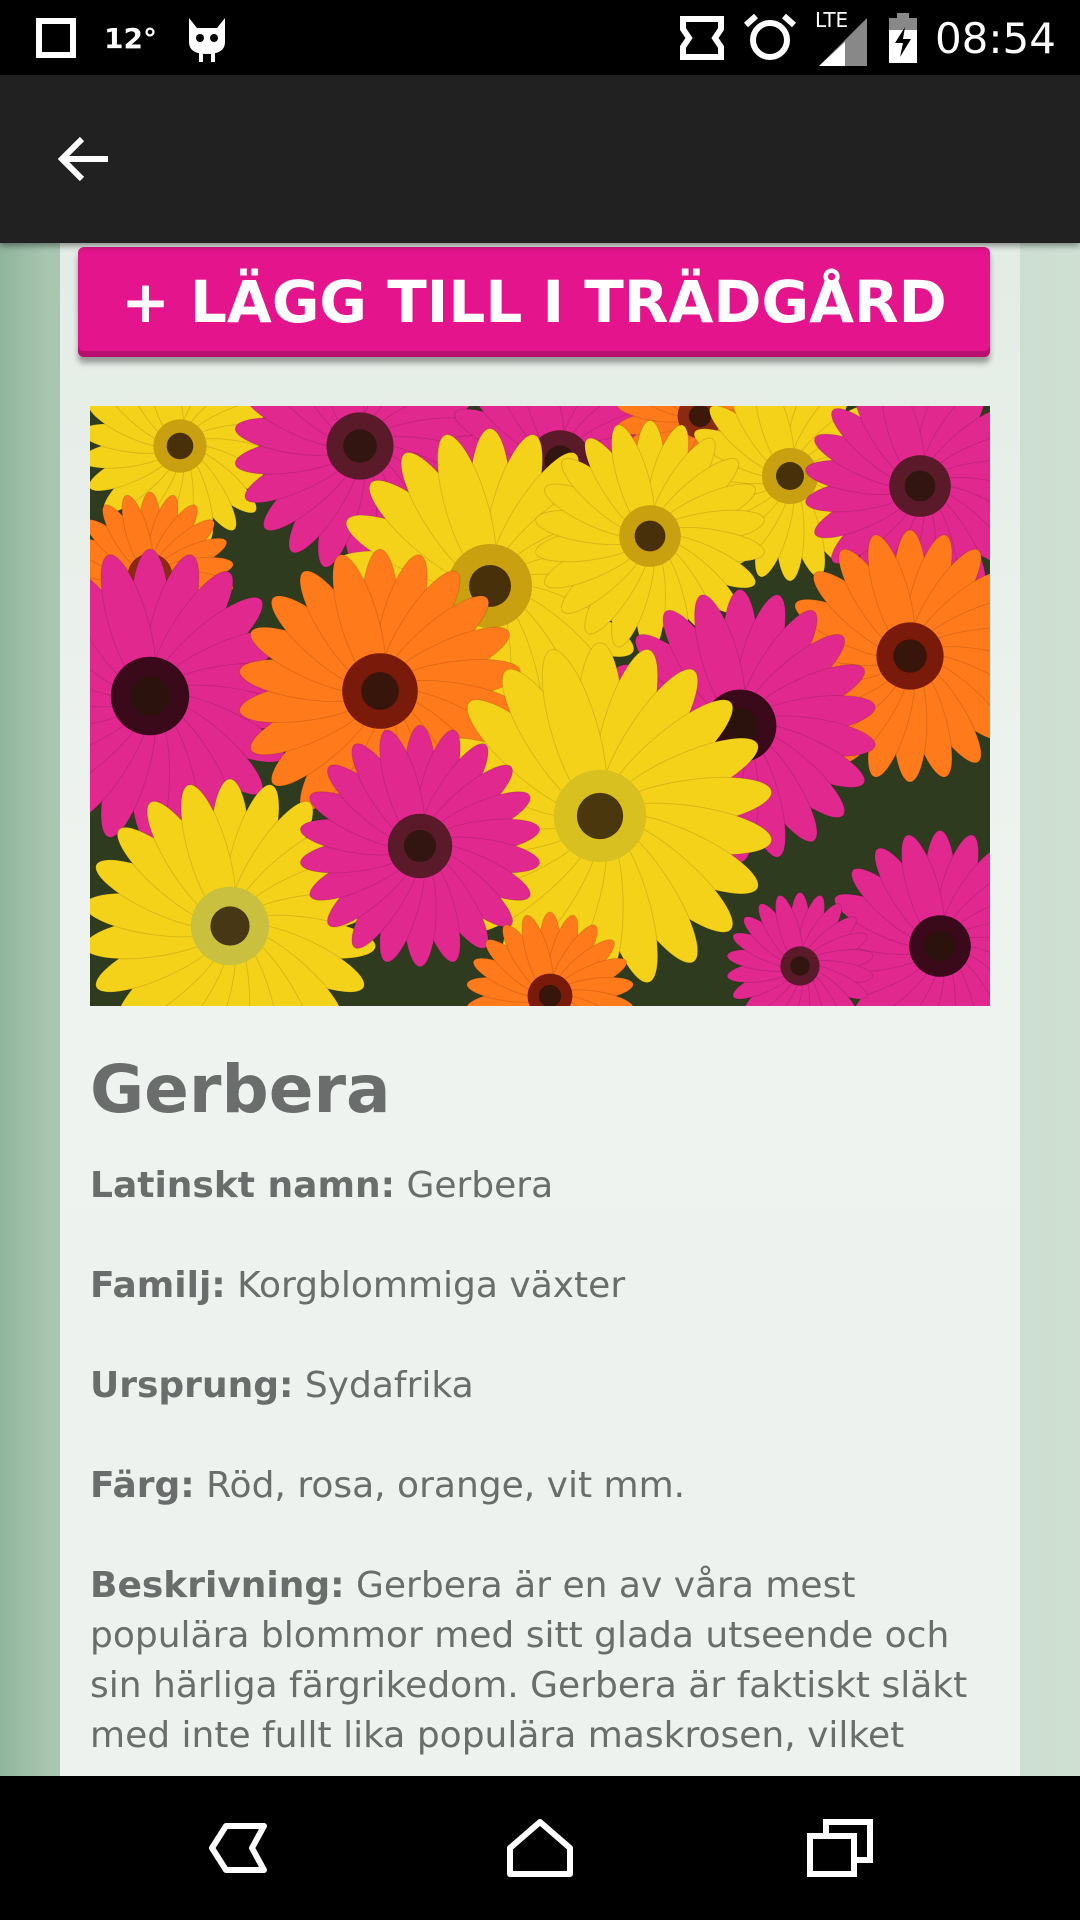  I want to click on signal-icon: LTE, so click(843, 37).